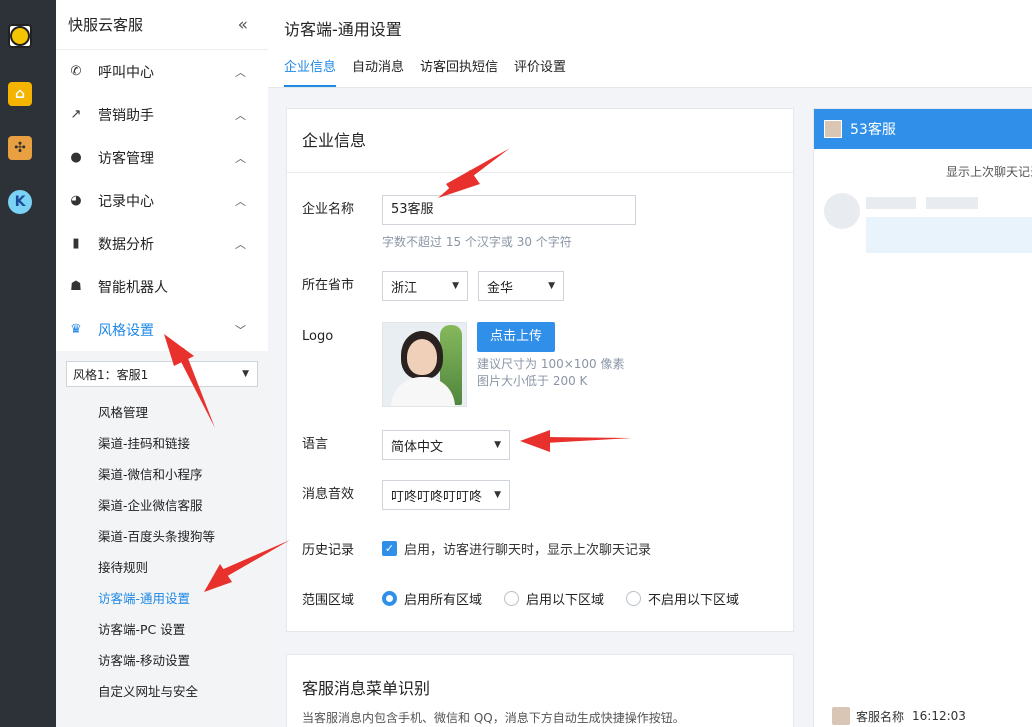  Describe the element at coordinates (565, 600) in the screenshot. I see `region-option-label: 启用以下区域` at that location.